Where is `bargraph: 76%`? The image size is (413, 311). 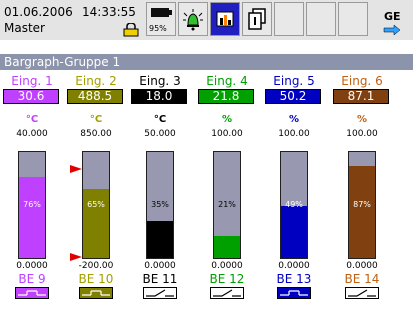
bargraph: 76% is located at coordinates (32, 205).